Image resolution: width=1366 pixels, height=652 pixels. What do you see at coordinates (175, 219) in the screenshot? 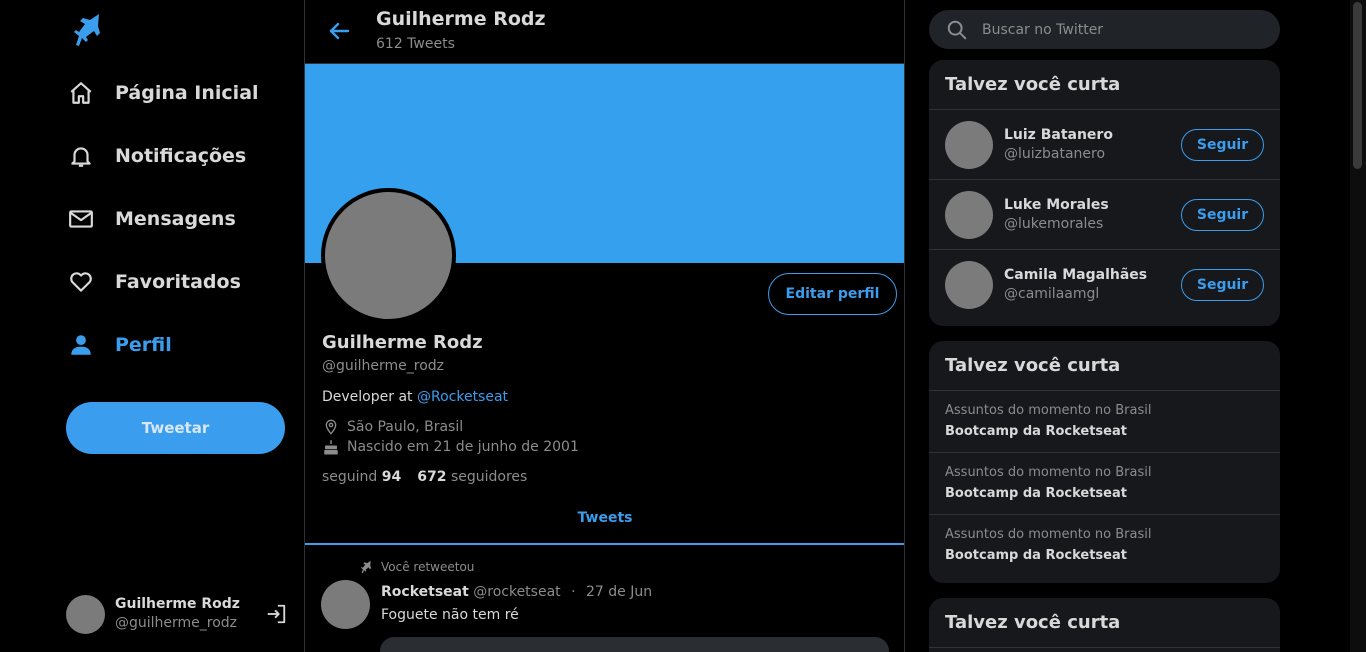
I see `nav-messages-label: Mensagens` at bounding box center [175, 219].